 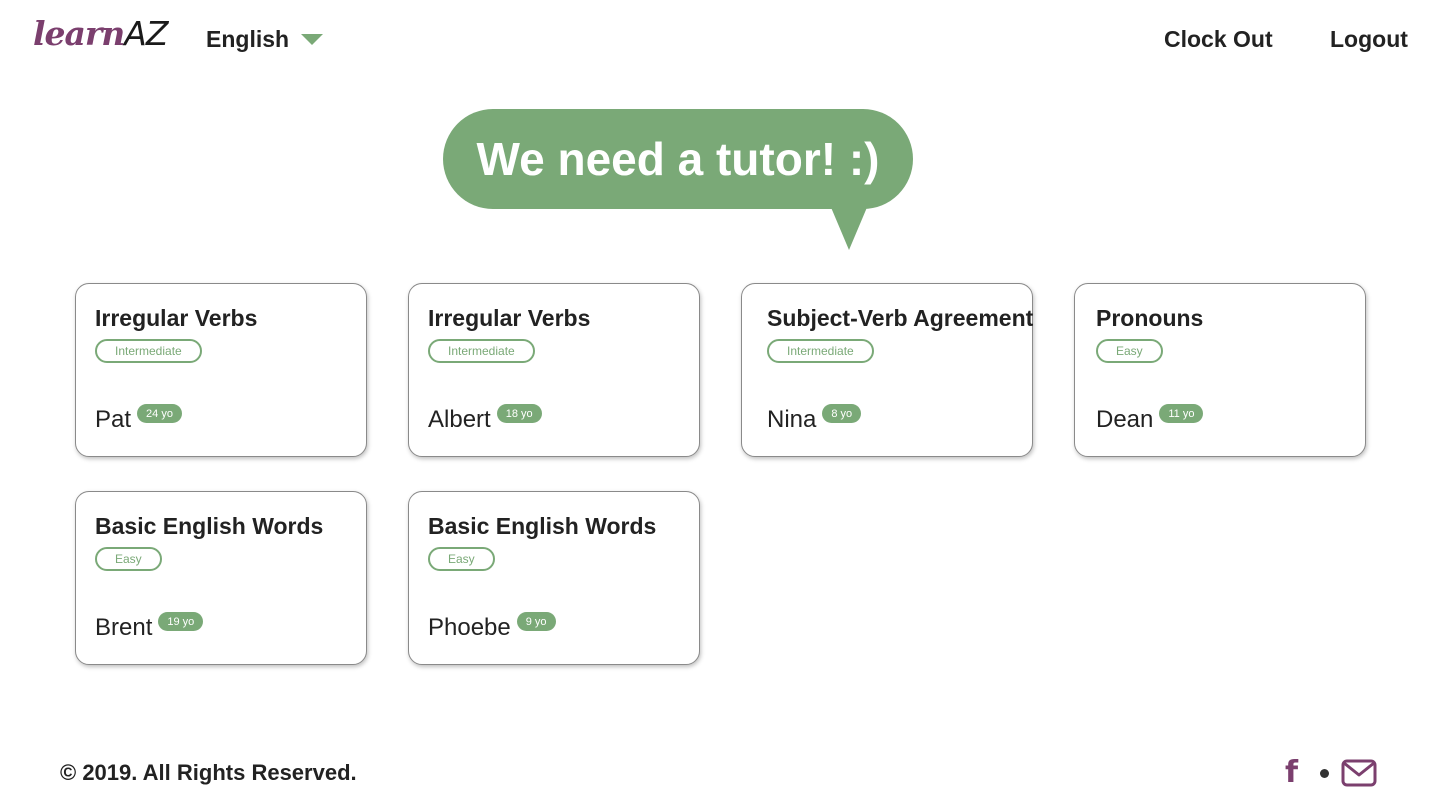 What do you see at coordinates (469, 627) in the screenshot?
I see `student-name: Phoebe` at bounding box center [469, 627].